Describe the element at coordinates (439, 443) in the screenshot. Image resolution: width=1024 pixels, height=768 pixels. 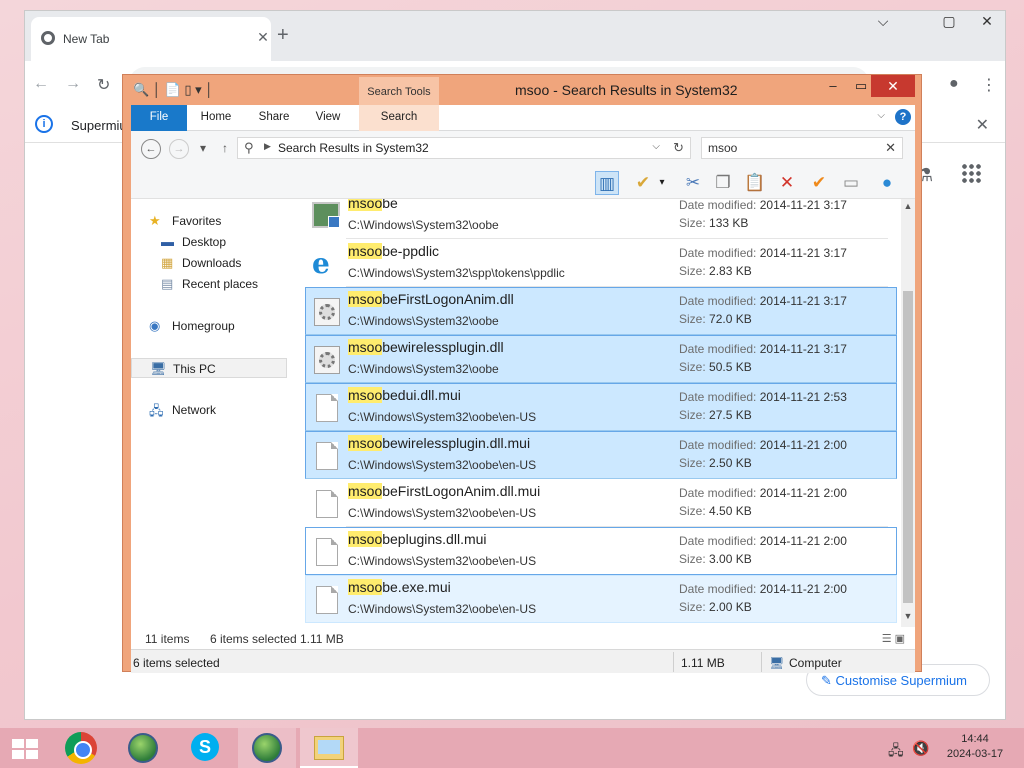
I see `result-file-name: msoobewirelessplugin.dll.mui` at that location.